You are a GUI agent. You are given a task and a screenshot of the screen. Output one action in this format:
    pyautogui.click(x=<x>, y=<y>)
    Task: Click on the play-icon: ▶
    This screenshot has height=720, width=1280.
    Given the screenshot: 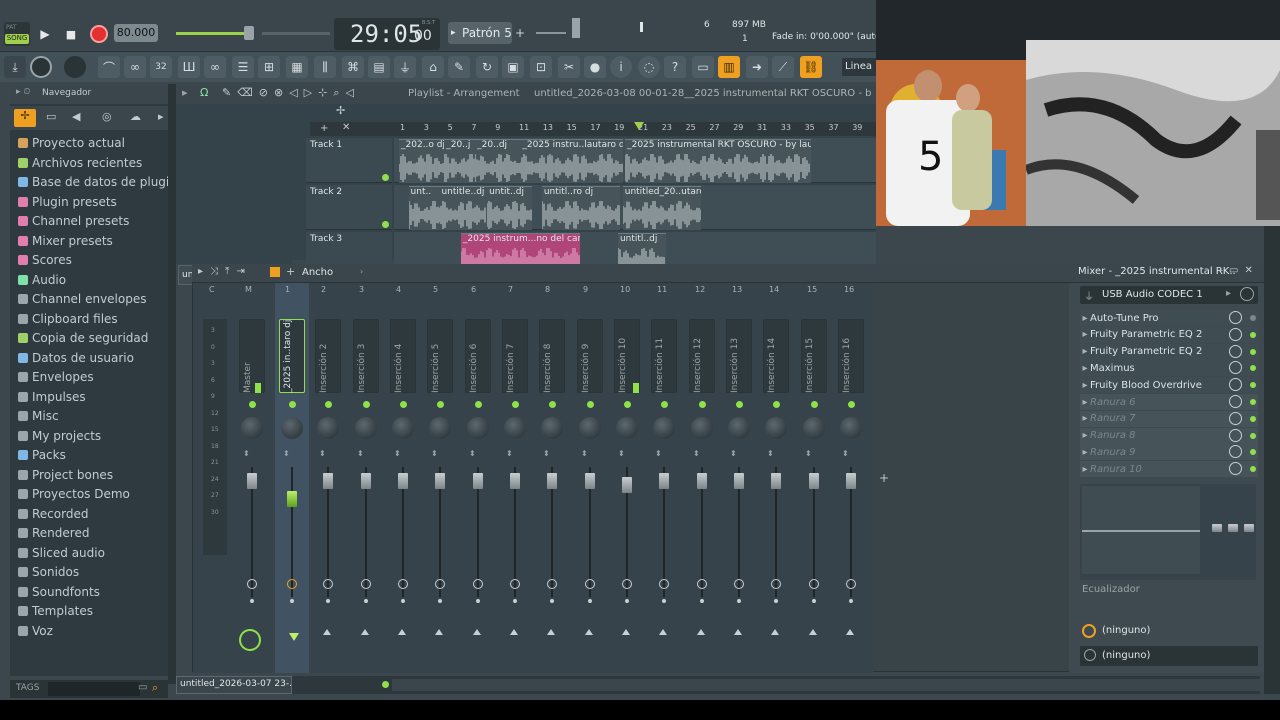 What is the action you would take?
    pyautogui.click(x=45, y=34)
    